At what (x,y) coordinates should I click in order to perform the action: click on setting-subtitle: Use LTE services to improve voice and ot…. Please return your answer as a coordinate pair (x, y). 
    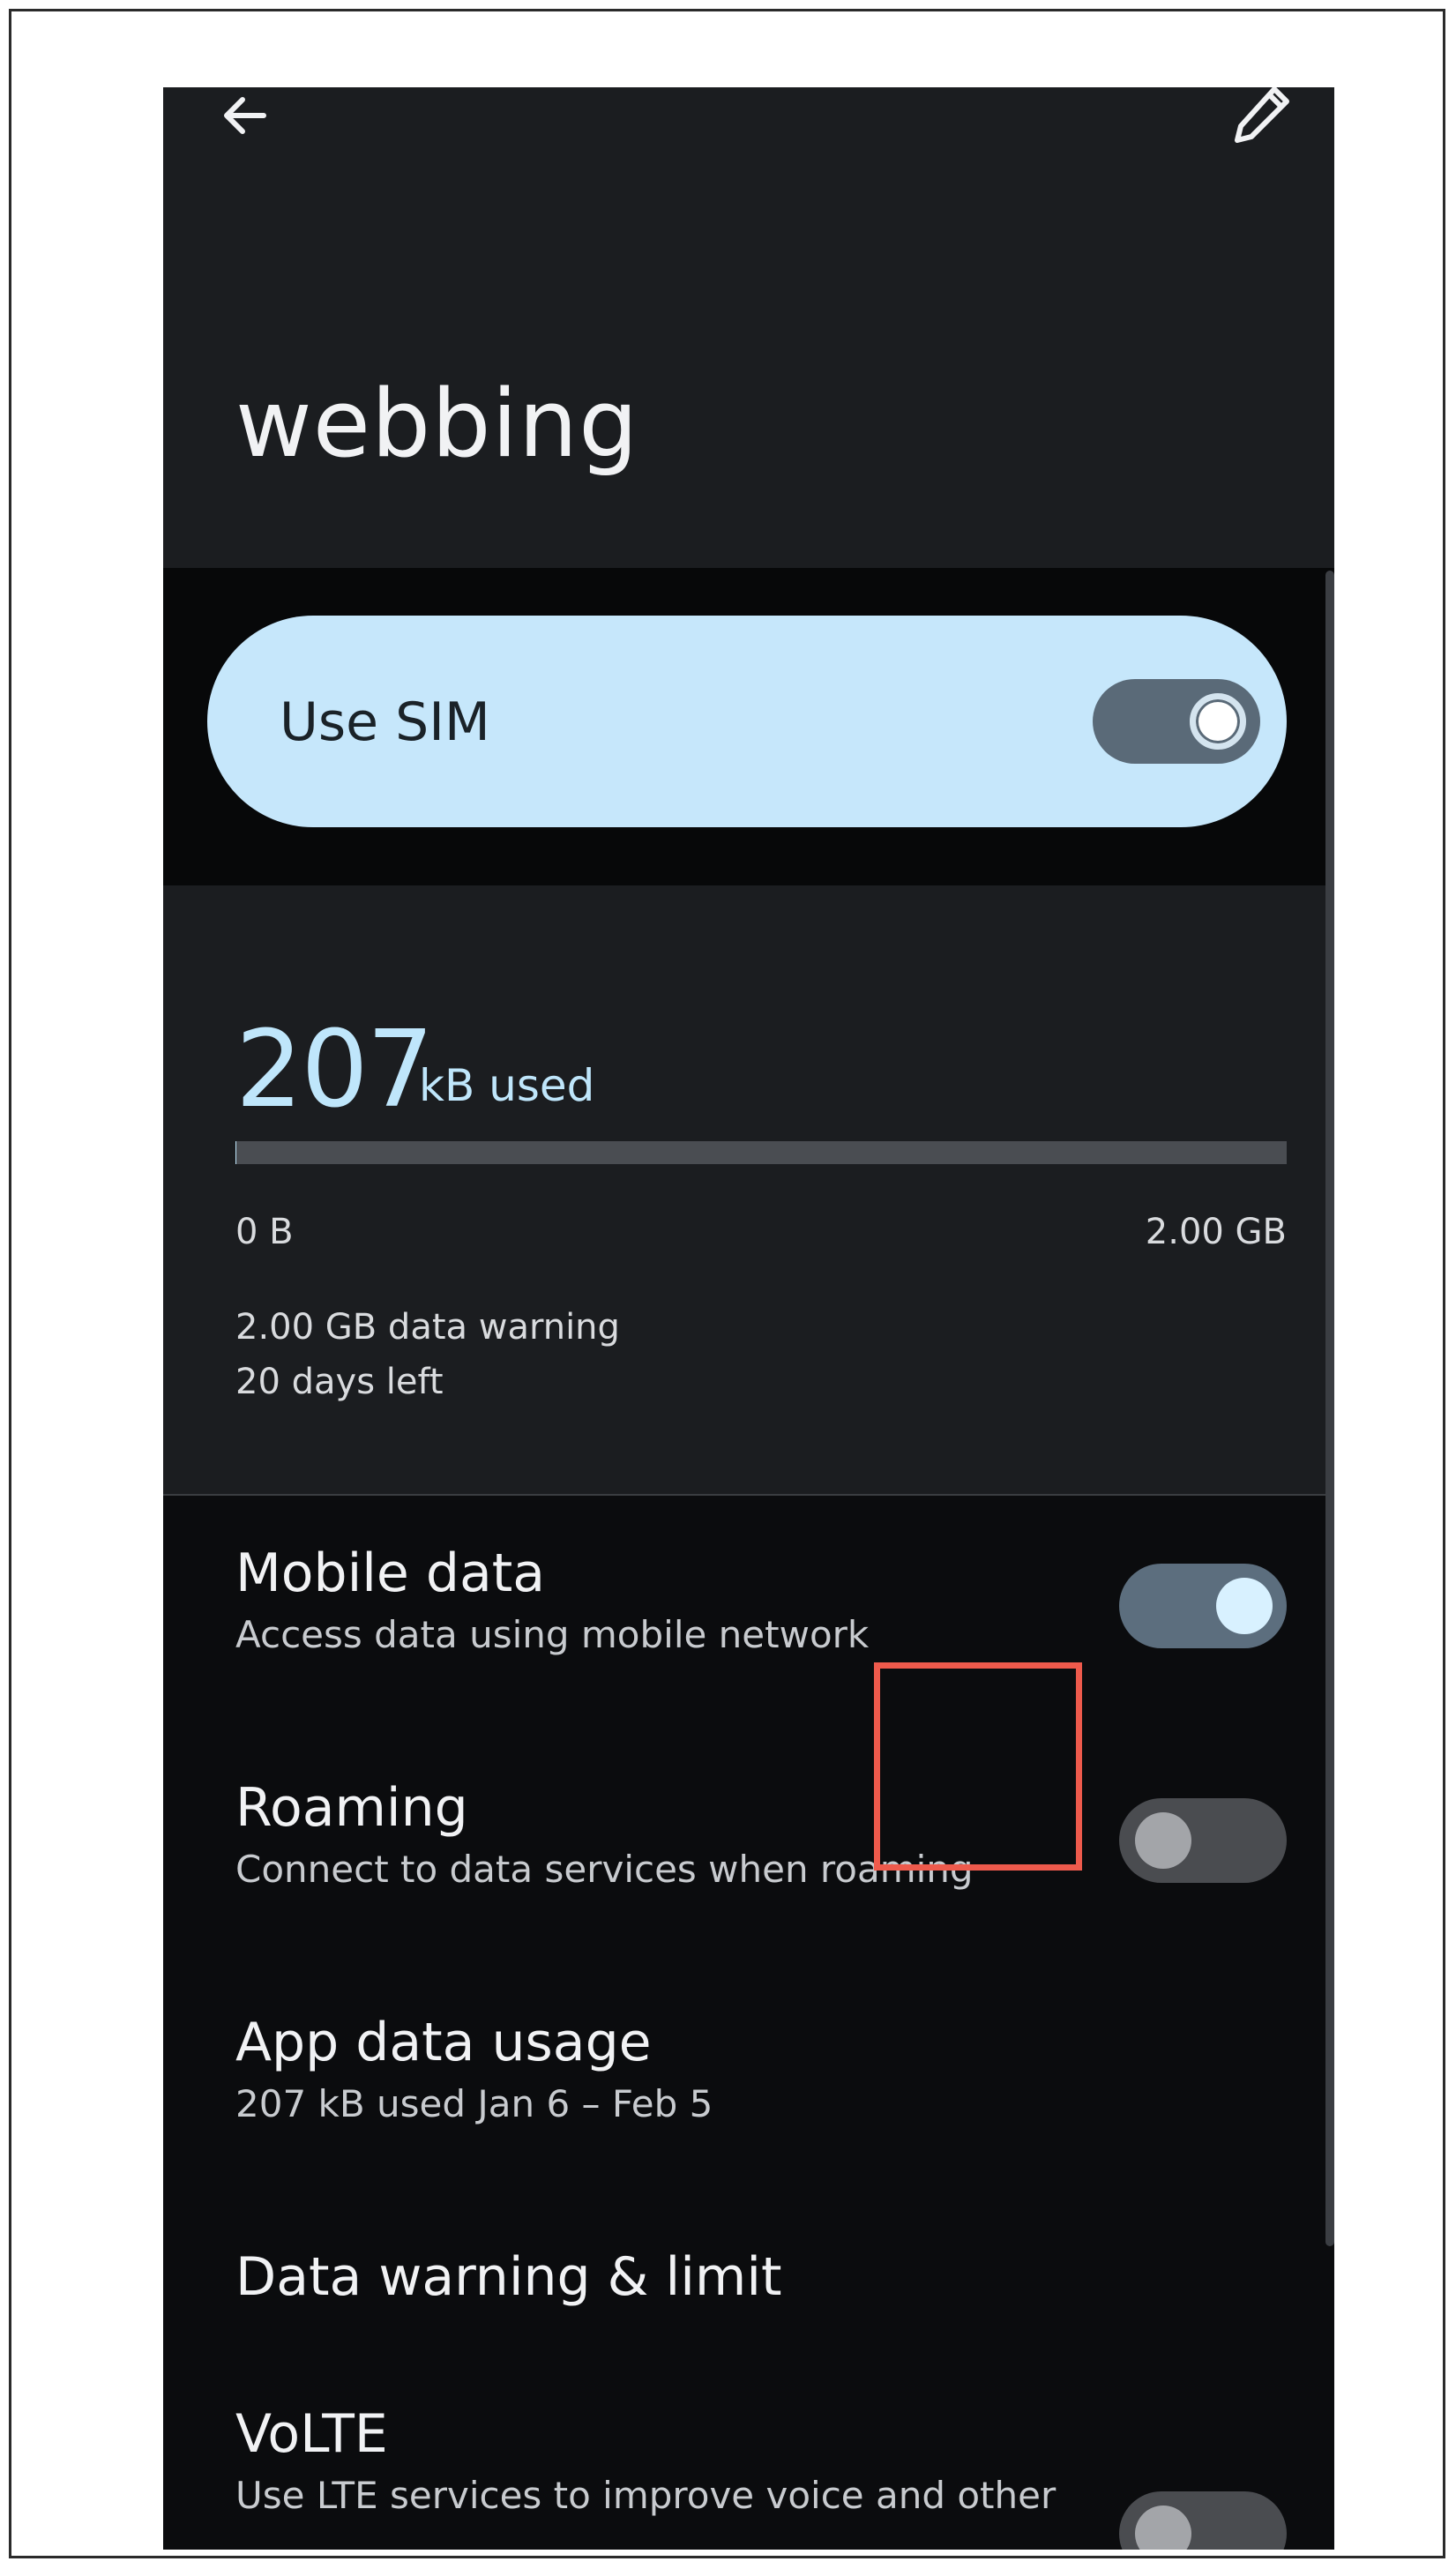
    Looking at the image, I should click on (646, 2496).